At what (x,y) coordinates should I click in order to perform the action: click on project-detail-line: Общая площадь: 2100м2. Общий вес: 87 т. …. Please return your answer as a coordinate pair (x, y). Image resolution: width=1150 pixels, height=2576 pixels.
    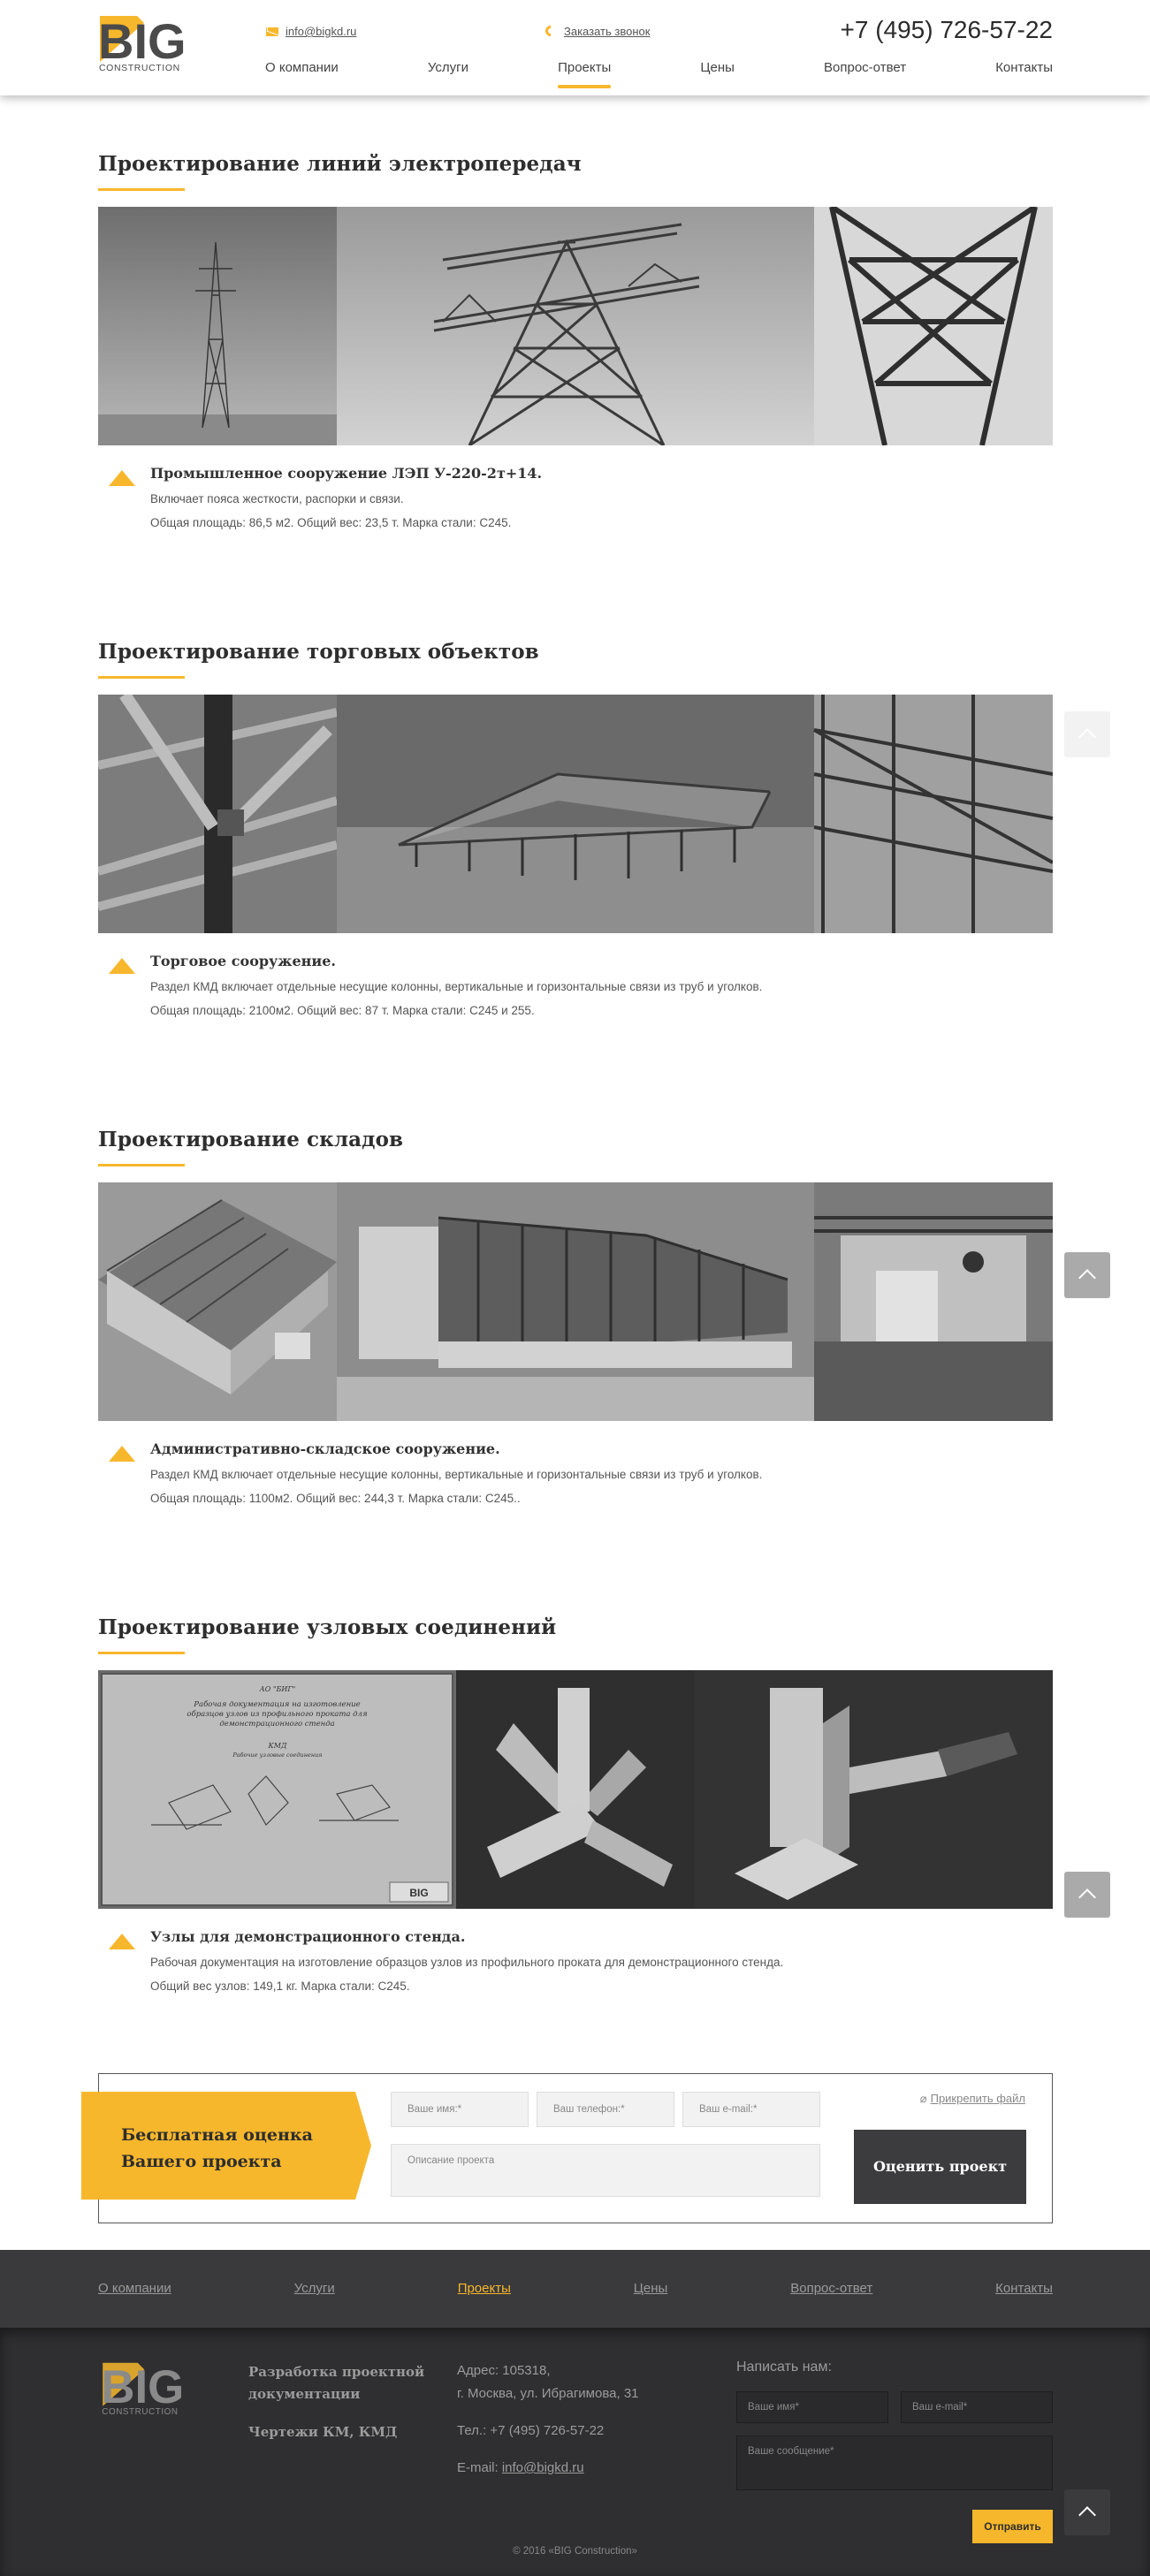
    Looking at the image, I should click on (342, 1010).